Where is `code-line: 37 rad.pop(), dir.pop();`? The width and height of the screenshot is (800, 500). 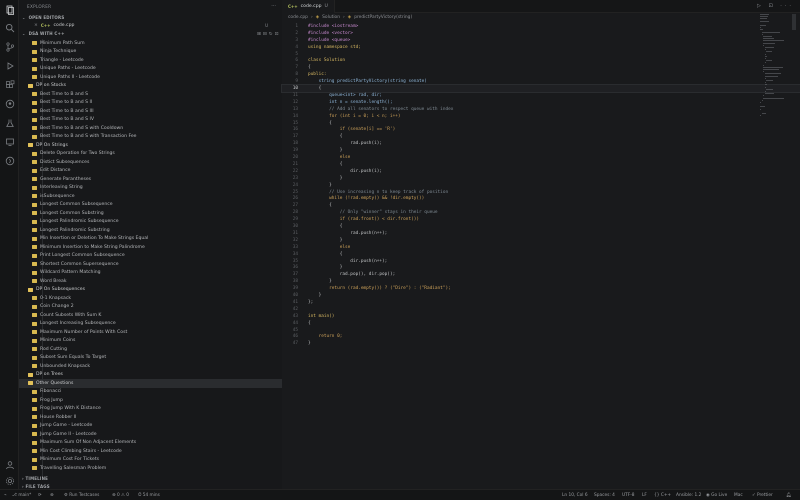
code-line: 37 rad.pop(), dir.pop(); is located at coordinates (541, 274).